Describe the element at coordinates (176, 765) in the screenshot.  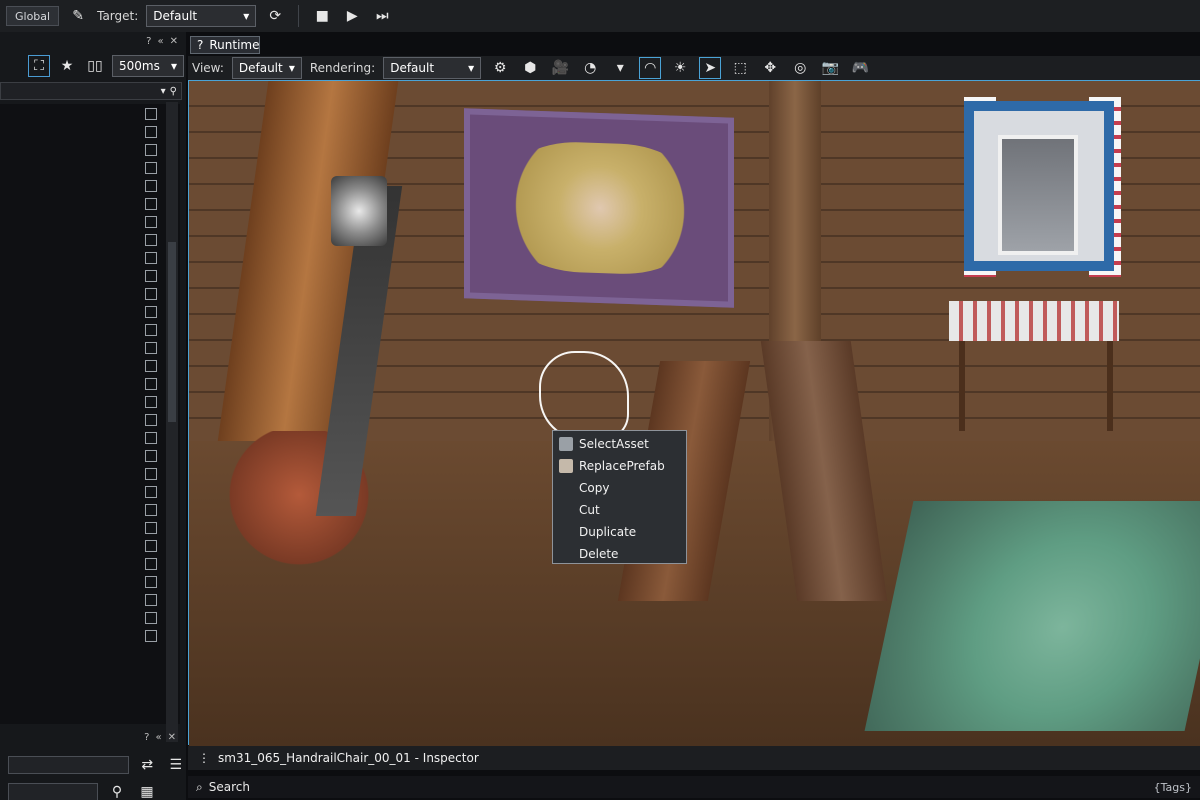
I see `layout-icon: ☰` at that location.